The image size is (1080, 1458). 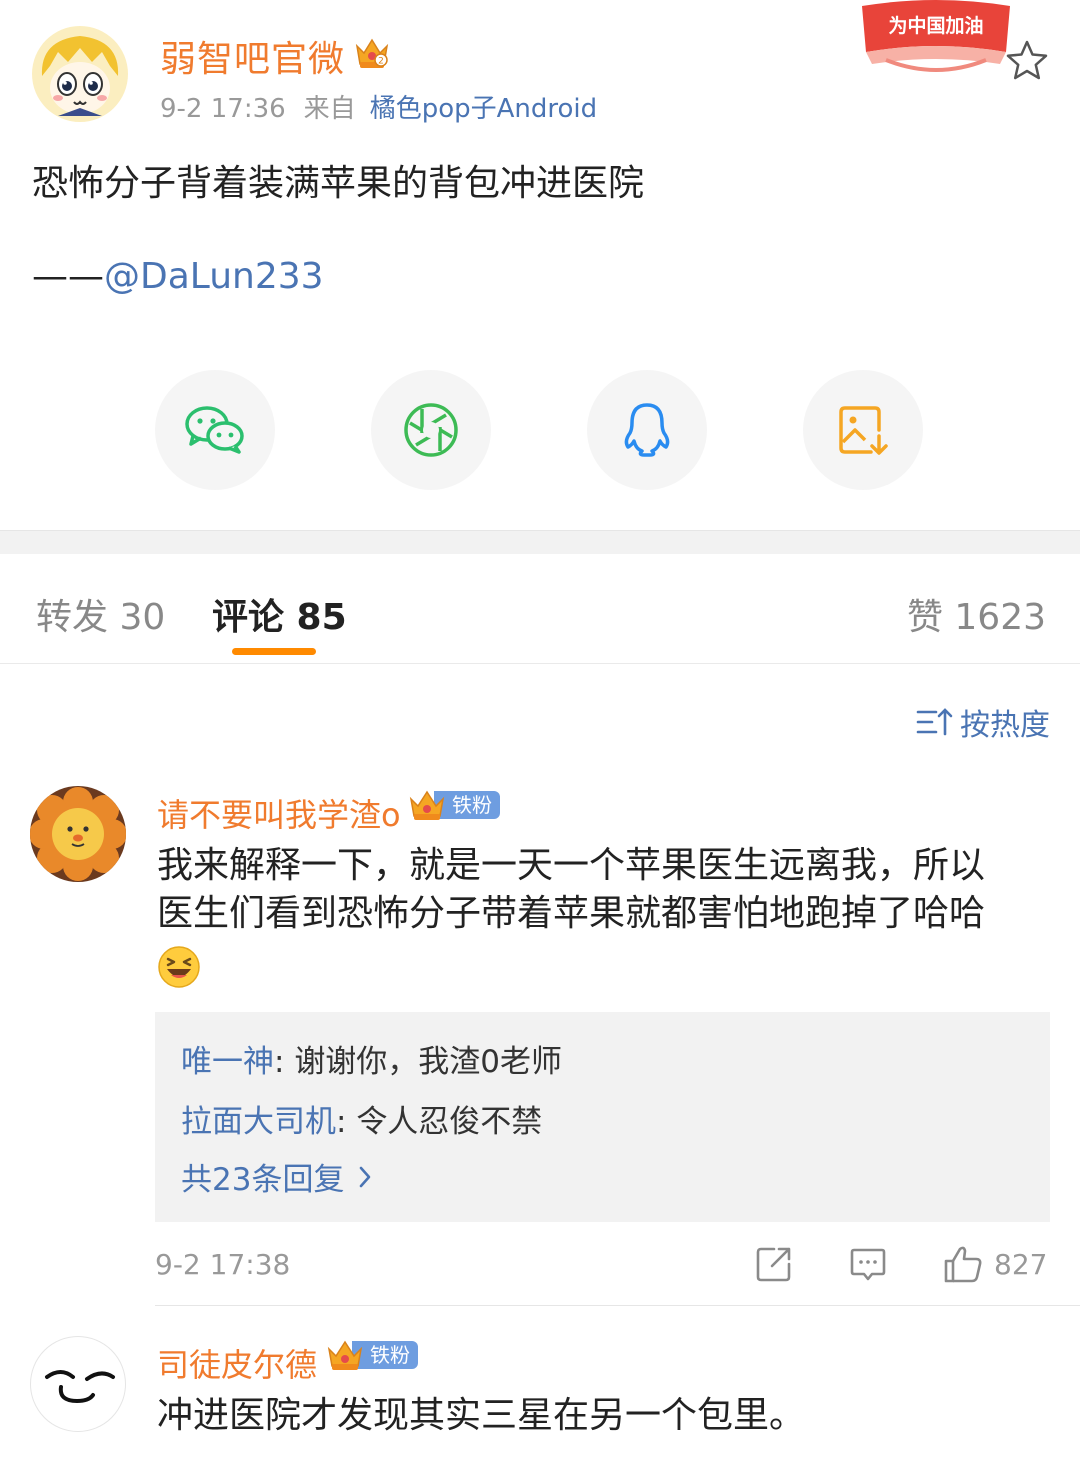 What do you see at coordinates (602, 1117) in the screenshot?
I see `reply-preview-box: 唯一神: 谢谢你，我渣0老师 拉面大司机: 令人忍俊不禁 共23条回复` at bounding box center [602, 1117].